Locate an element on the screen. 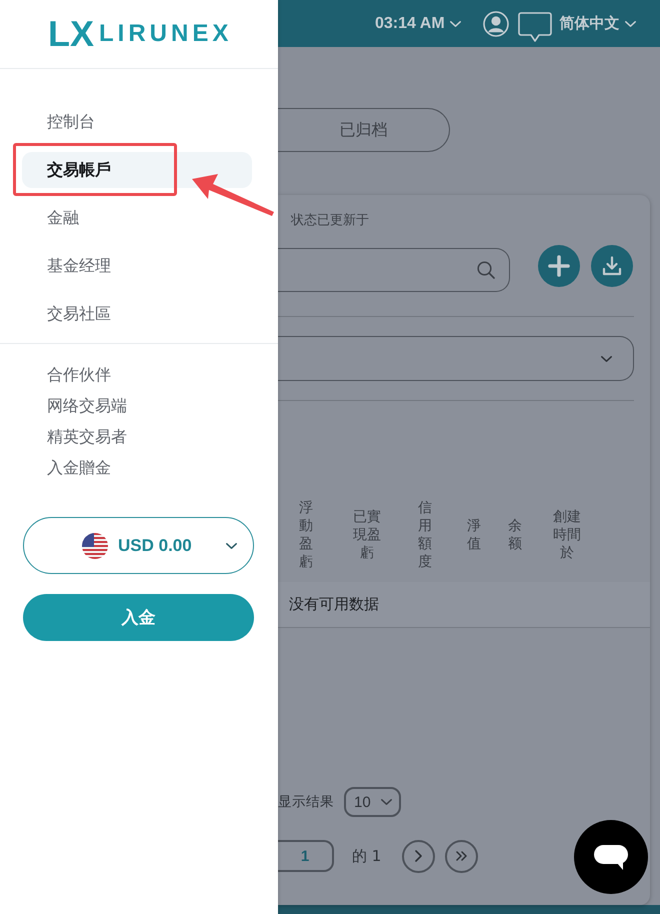 The height and width of the screenshot is (914, 660). filter-dropdown is located at coordinates (456, 358).